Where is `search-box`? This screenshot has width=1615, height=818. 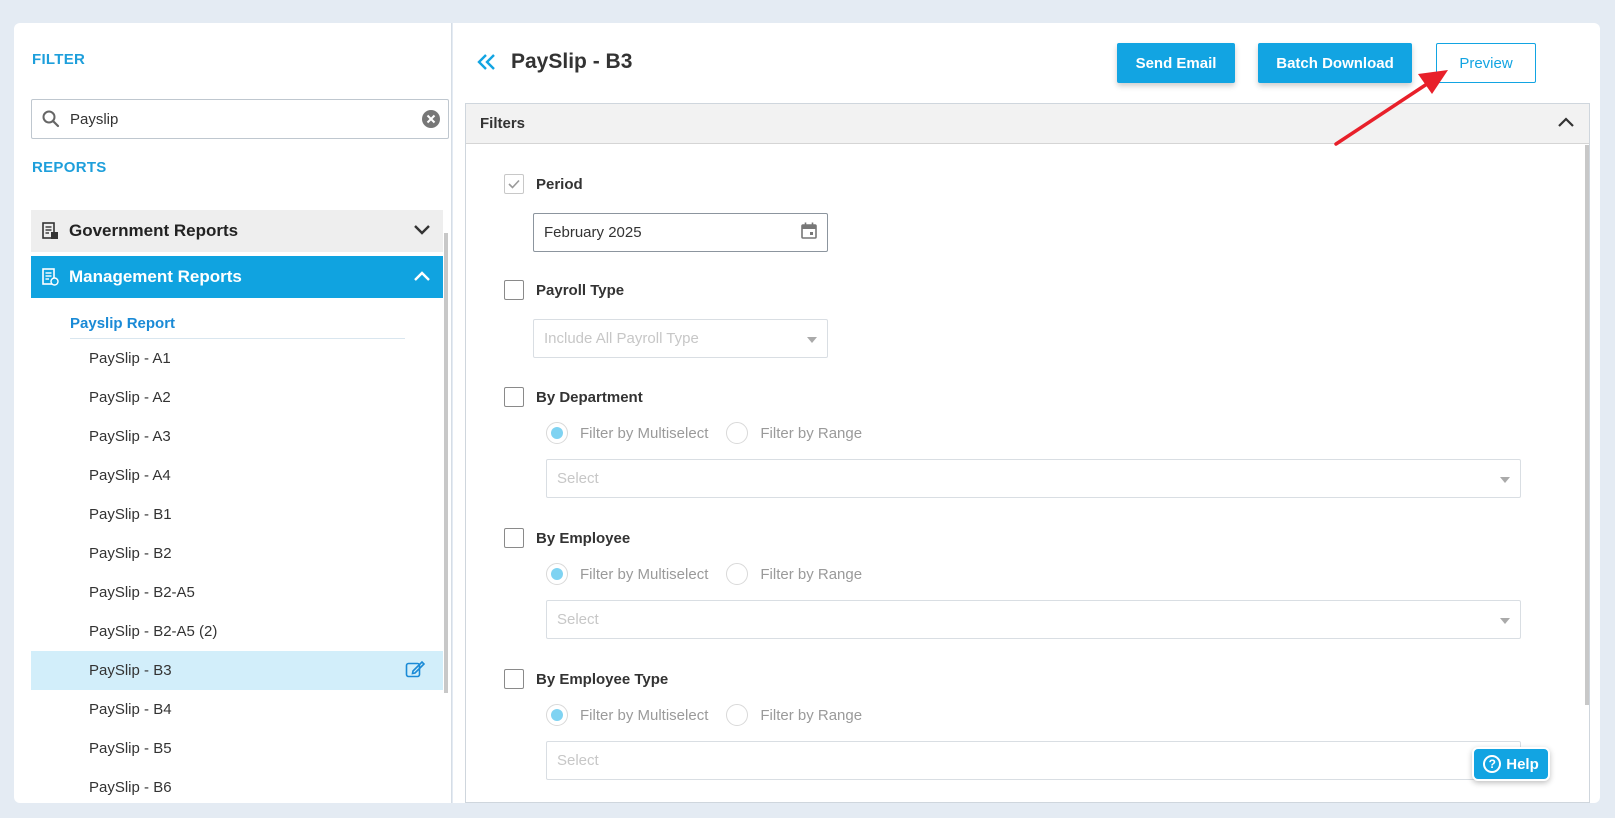
search-box is located at coordinates (240, 119).